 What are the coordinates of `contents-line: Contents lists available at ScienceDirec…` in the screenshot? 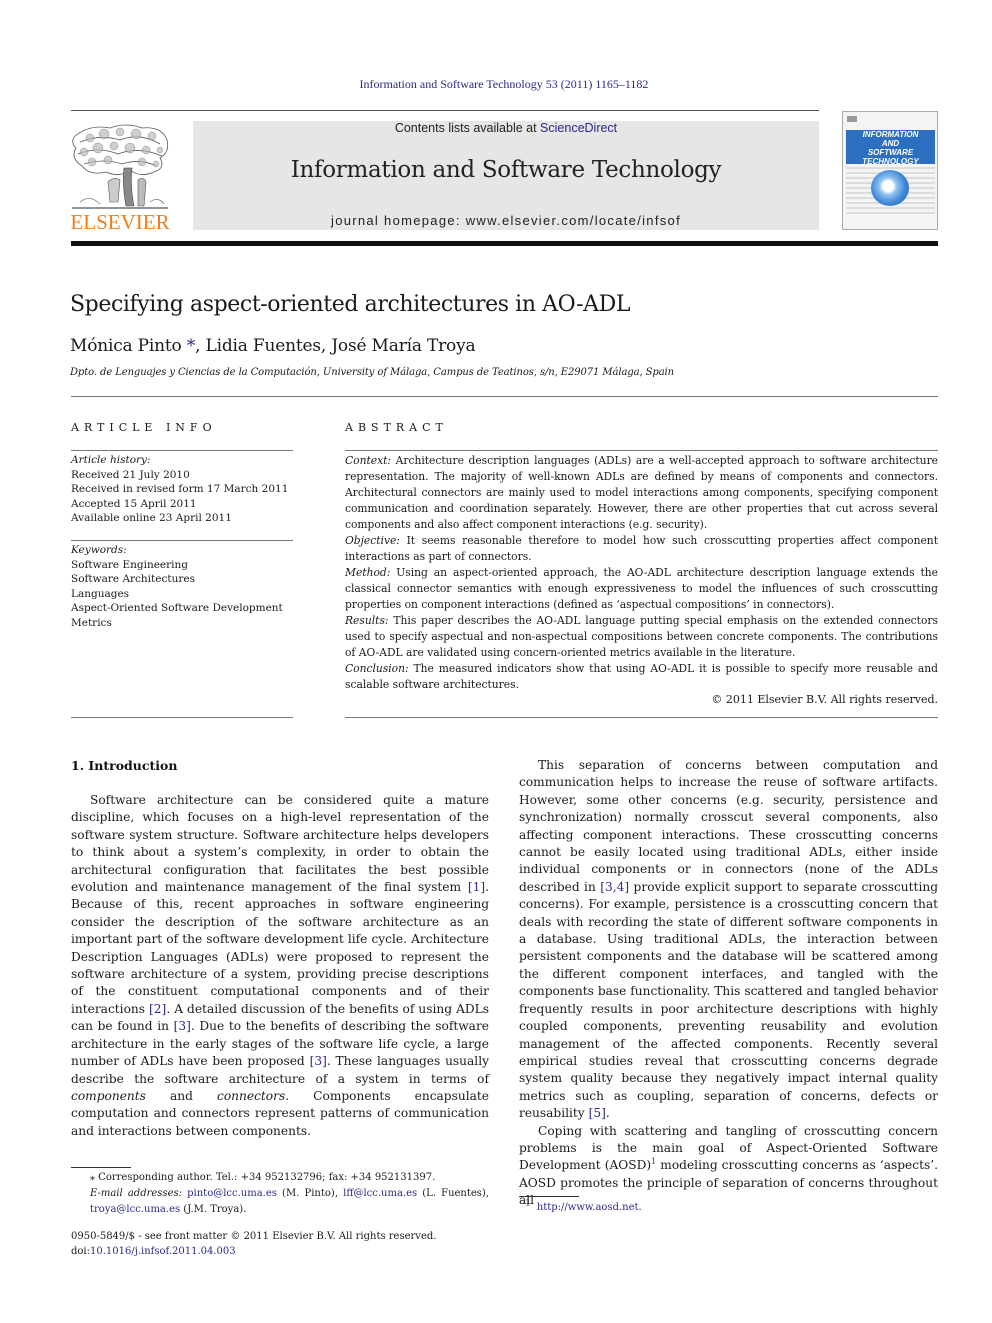 It's located at (506, 128).